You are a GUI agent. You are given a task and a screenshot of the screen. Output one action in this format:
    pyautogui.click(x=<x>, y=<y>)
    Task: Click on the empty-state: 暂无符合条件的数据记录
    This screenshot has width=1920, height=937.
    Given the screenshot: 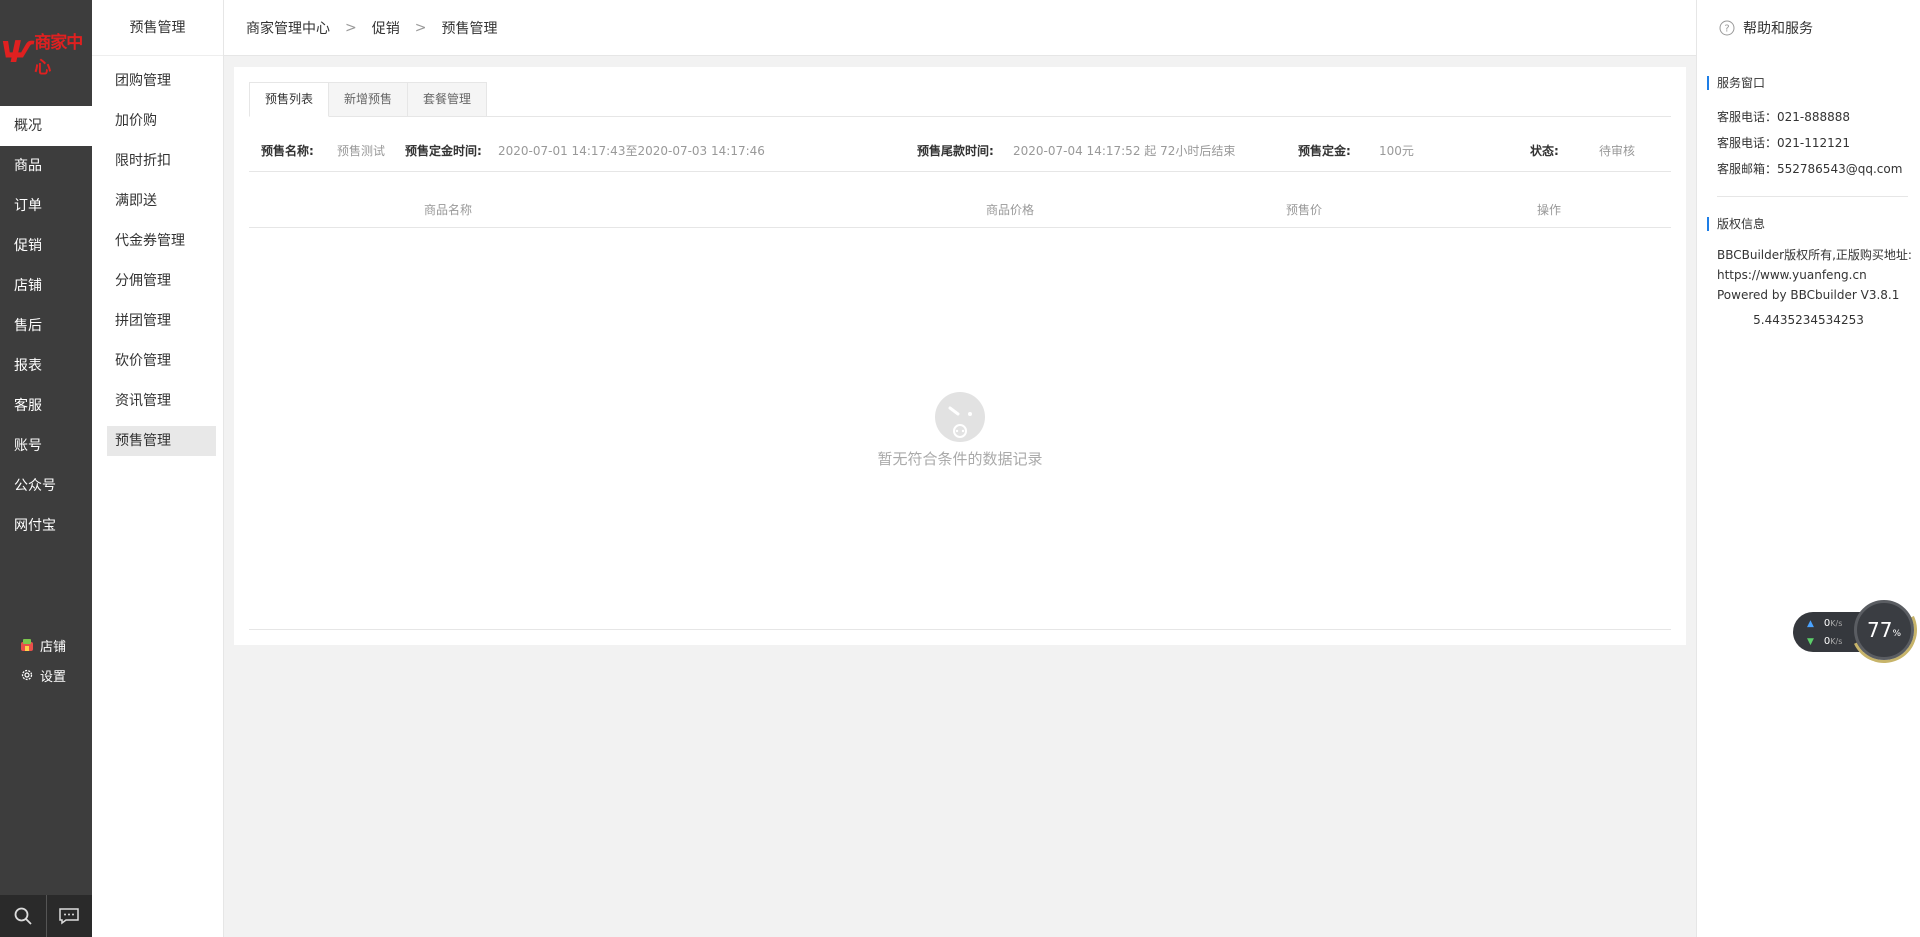 What is the action you would take?
    pyautogui.click(x=960, y=430)
    